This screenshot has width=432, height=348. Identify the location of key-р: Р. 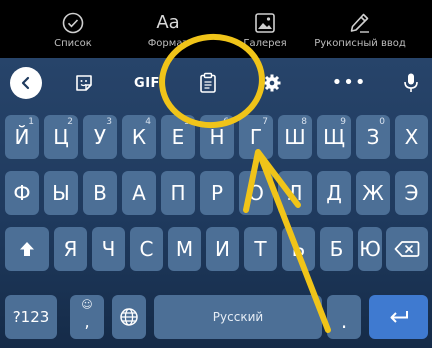
(217, 193).